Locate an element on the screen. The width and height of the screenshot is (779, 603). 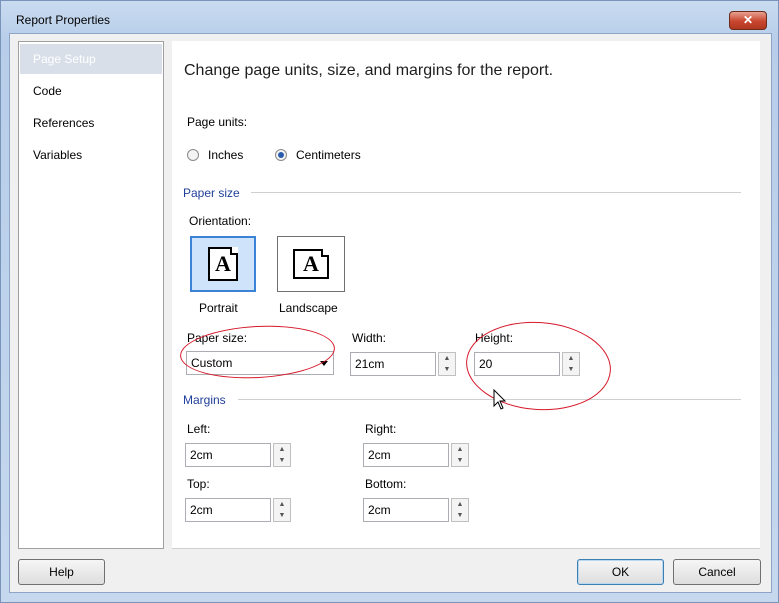
page-units-label: Page units: is located at coordinates (217, 122).